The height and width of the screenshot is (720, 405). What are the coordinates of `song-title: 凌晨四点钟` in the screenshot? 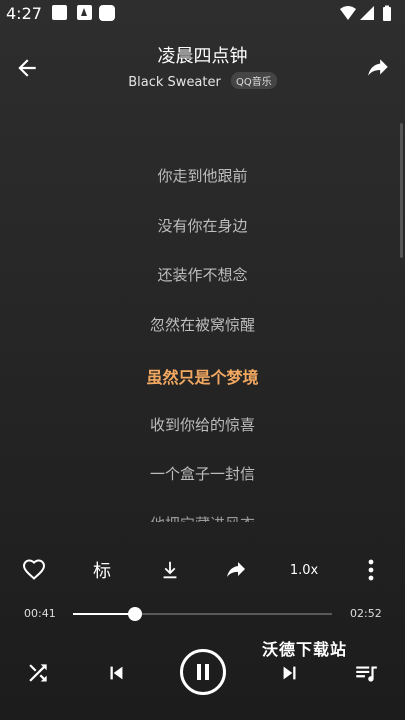 It's located at (202, 56).